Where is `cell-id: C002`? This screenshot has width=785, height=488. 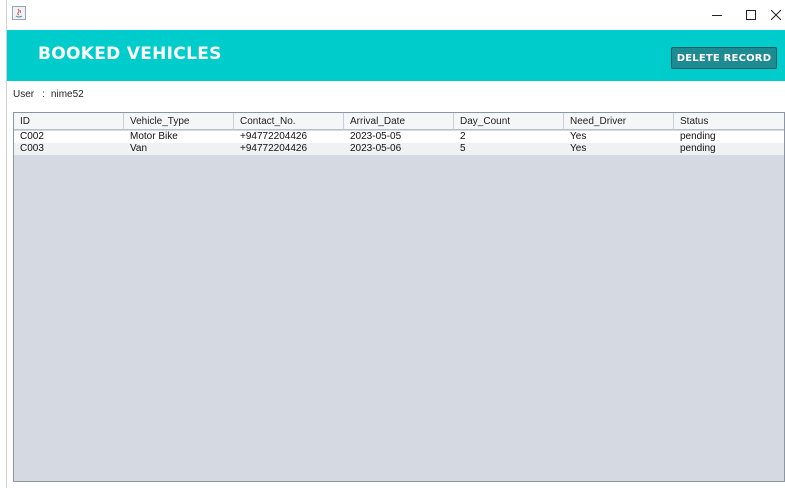 cell-id: C002 is located at coordinates (32, 136).